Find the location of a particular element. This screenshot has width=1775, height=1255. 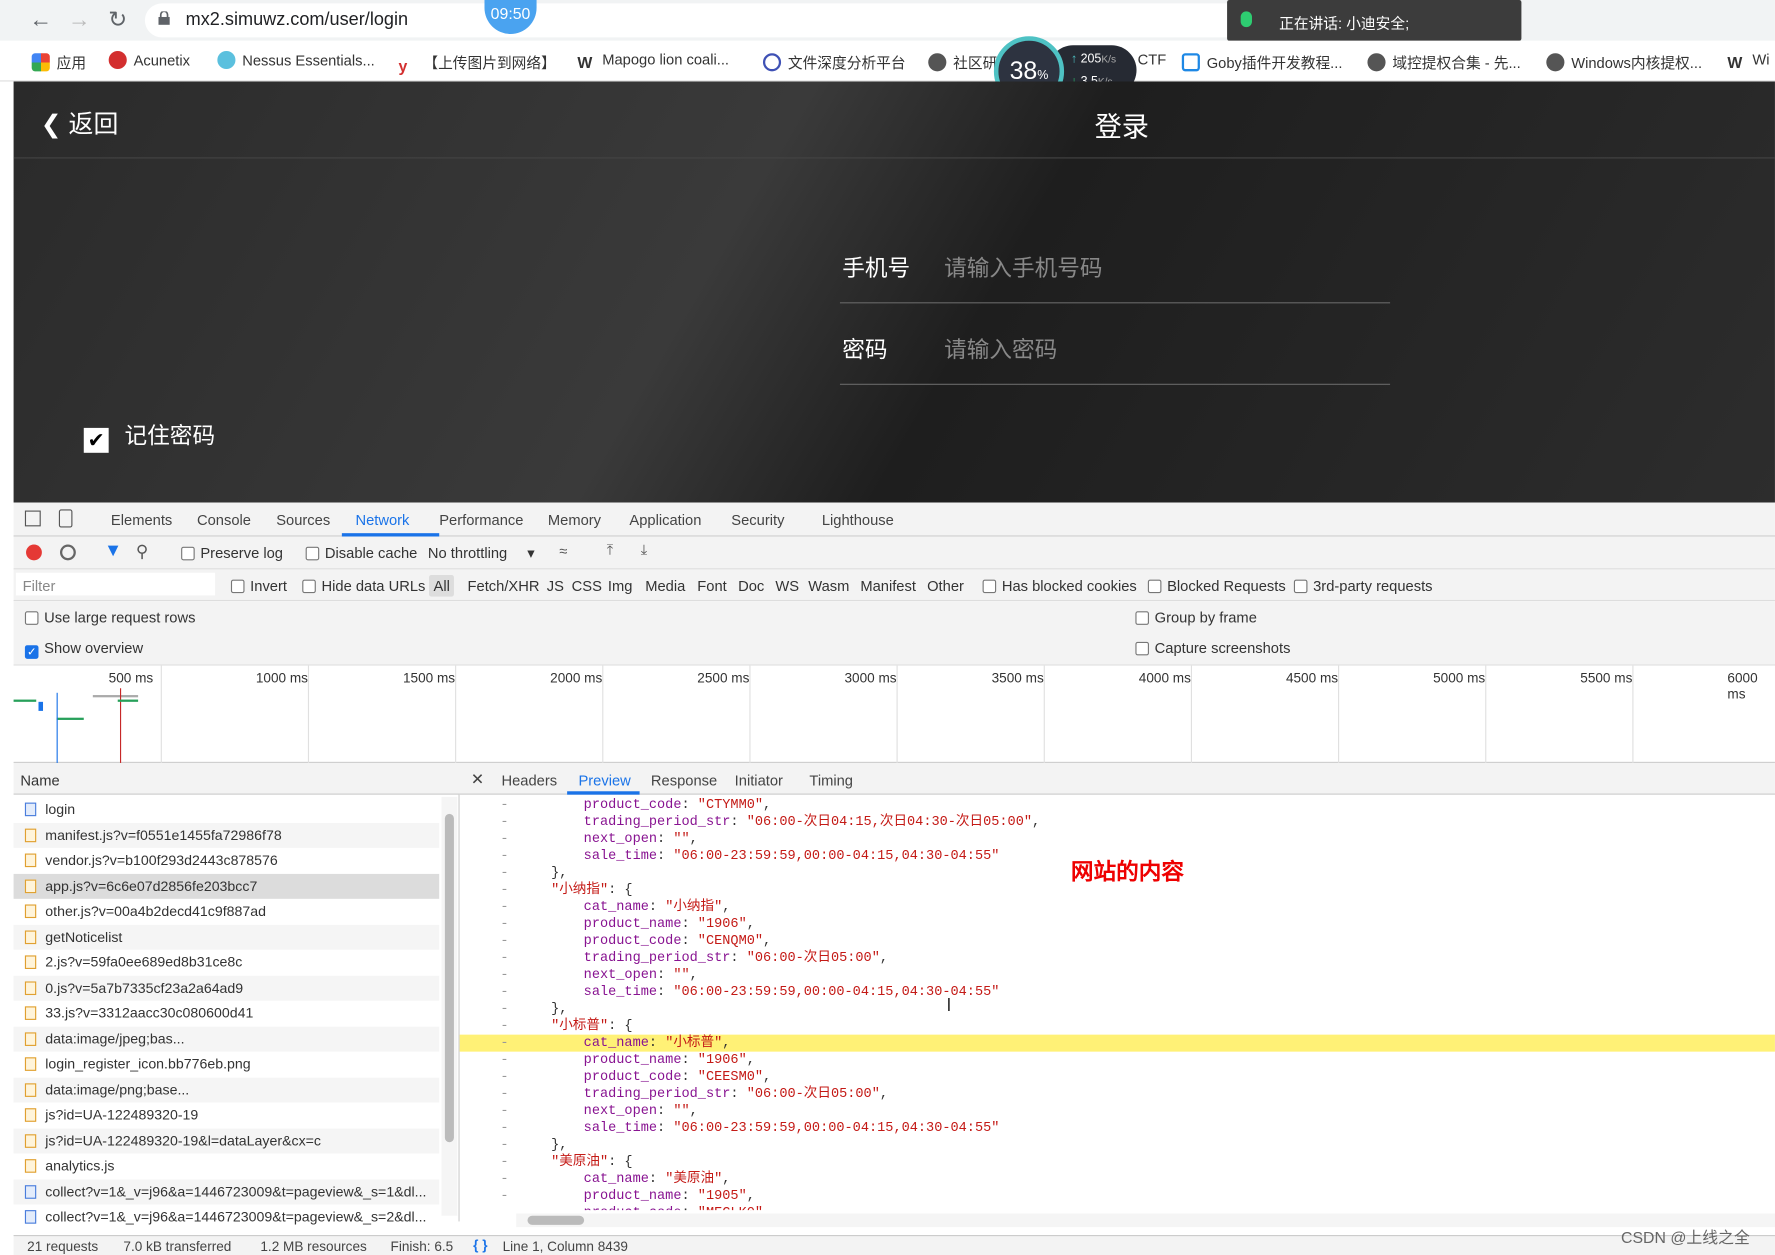

tab-response: Response is located at coordinates (684, 780).